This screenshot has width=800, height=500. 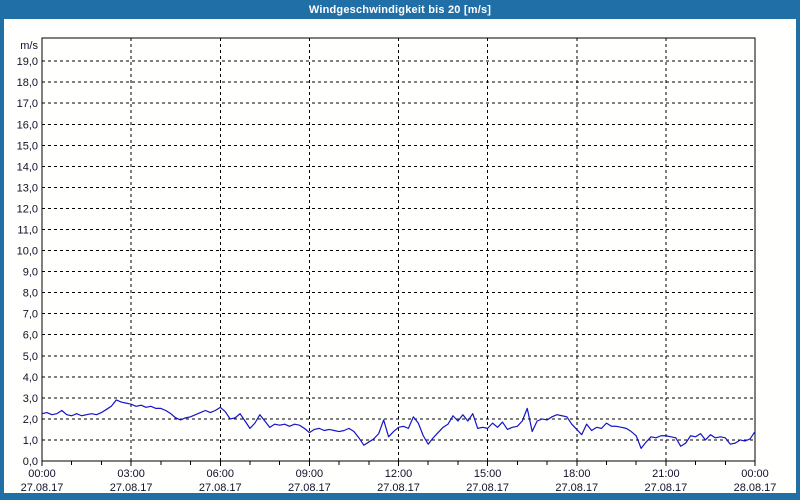 I want to click on x-tick-time: 21:00, so click(x=666, y=474).